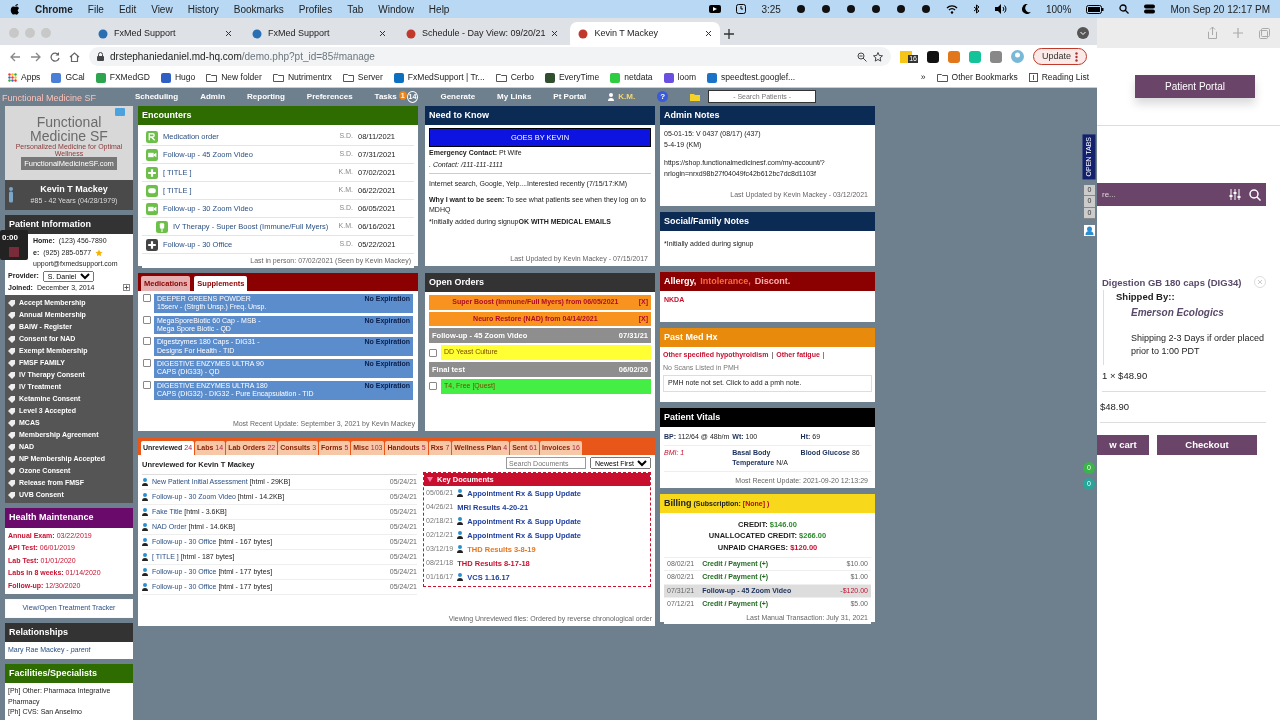 The width and height of the screenshot is (1280, 720). I want to click on tab-title: Schedule - Day View: 09/20/21, so click(484, 33).